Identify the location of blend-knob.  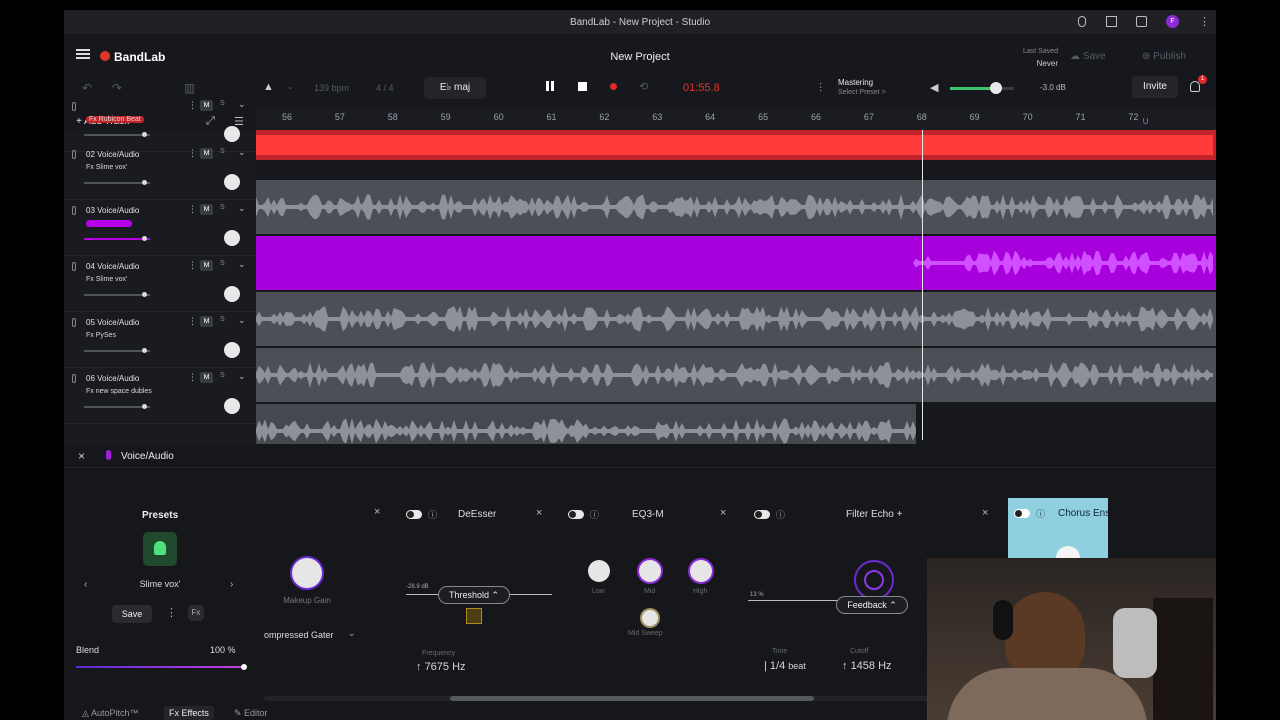
(244, 667).